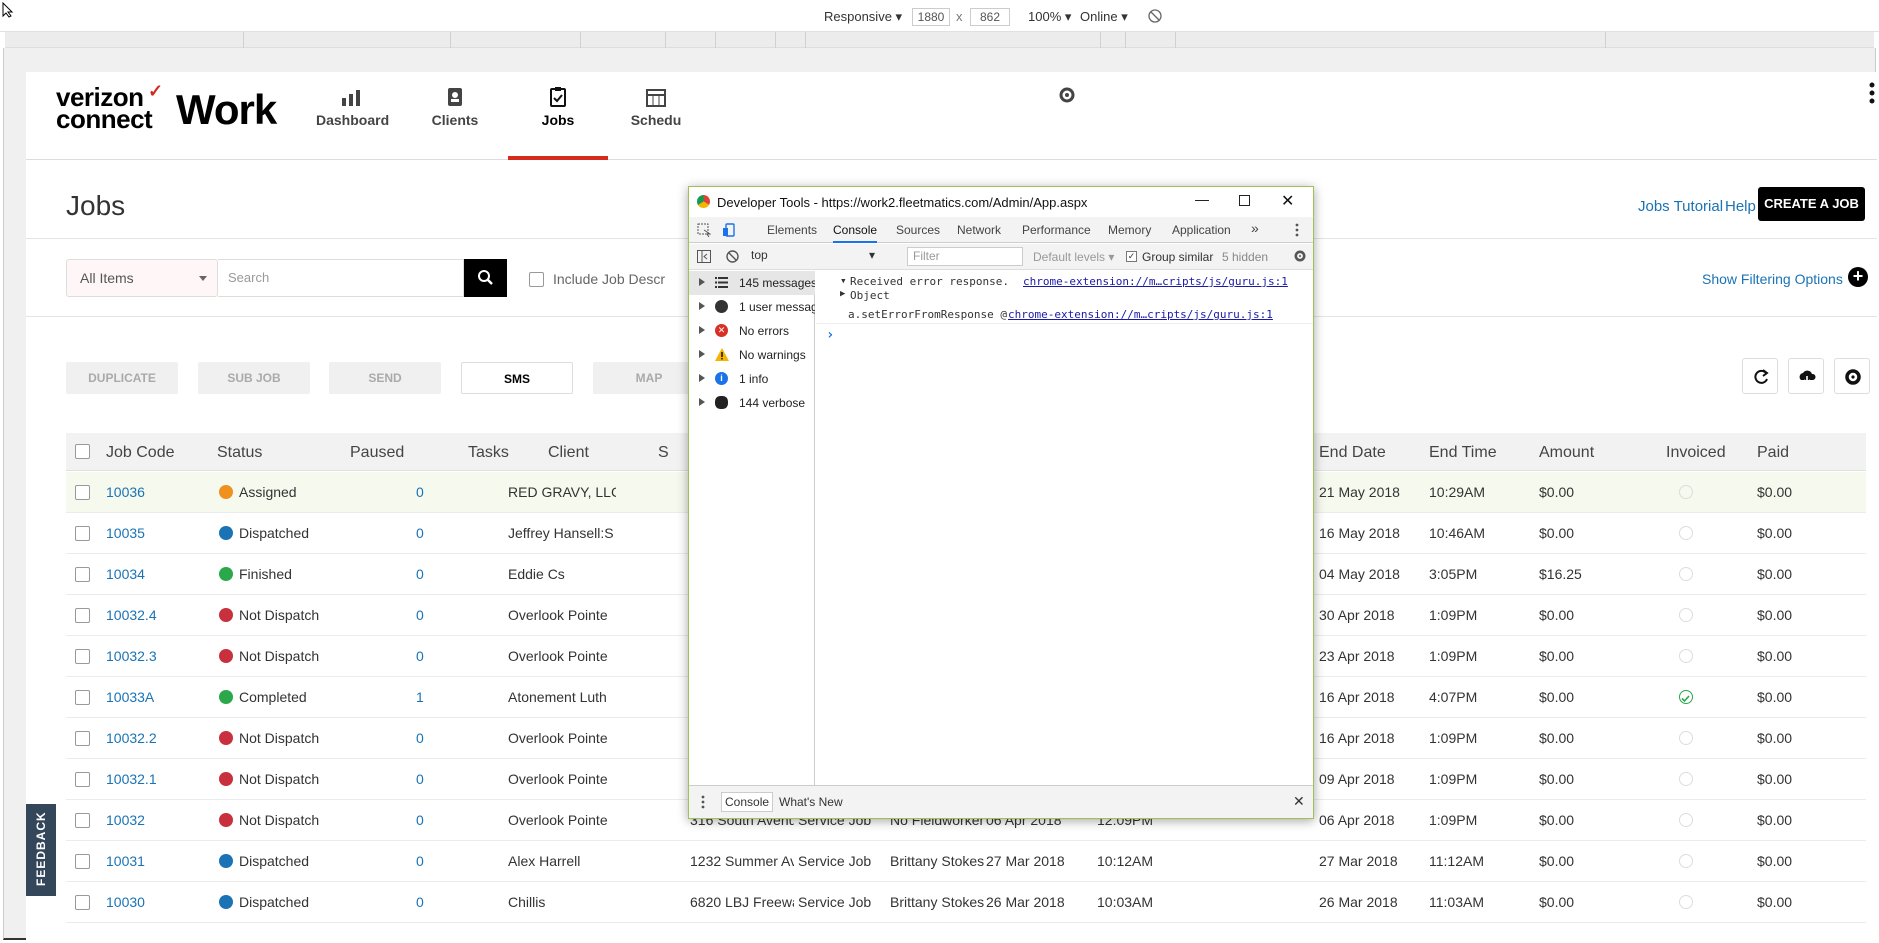 This screenshot has width=1879, height=943. What do you see at coordinates (1244, 200) in the screenshot?
I see `maximize-icon` at bounding box center [1244, 200].